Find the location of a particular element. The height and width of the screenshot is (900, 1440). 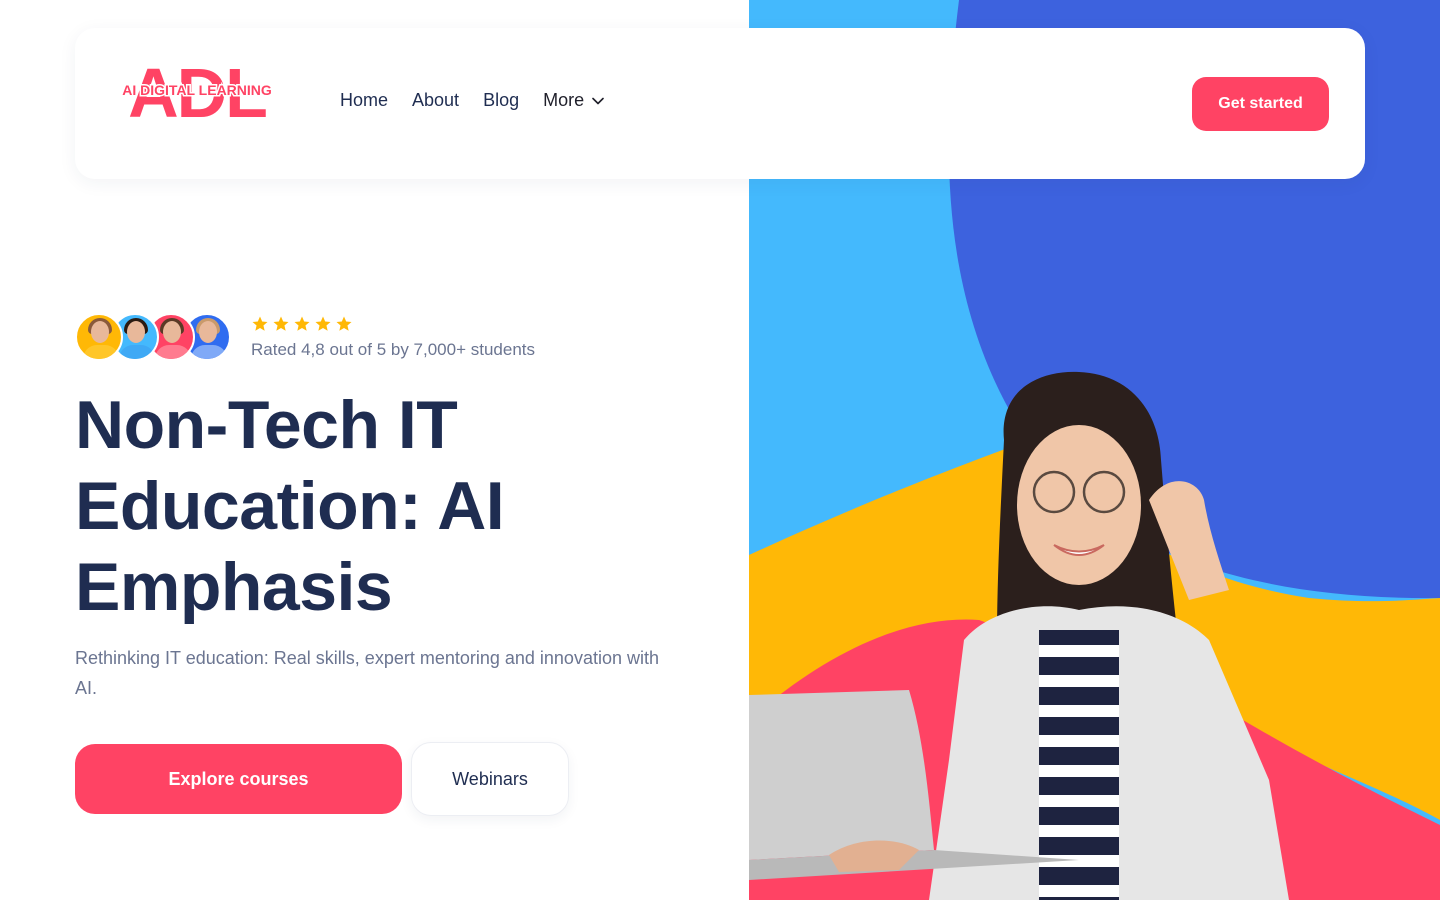

student-avatars is located at coordinates (153, 337).